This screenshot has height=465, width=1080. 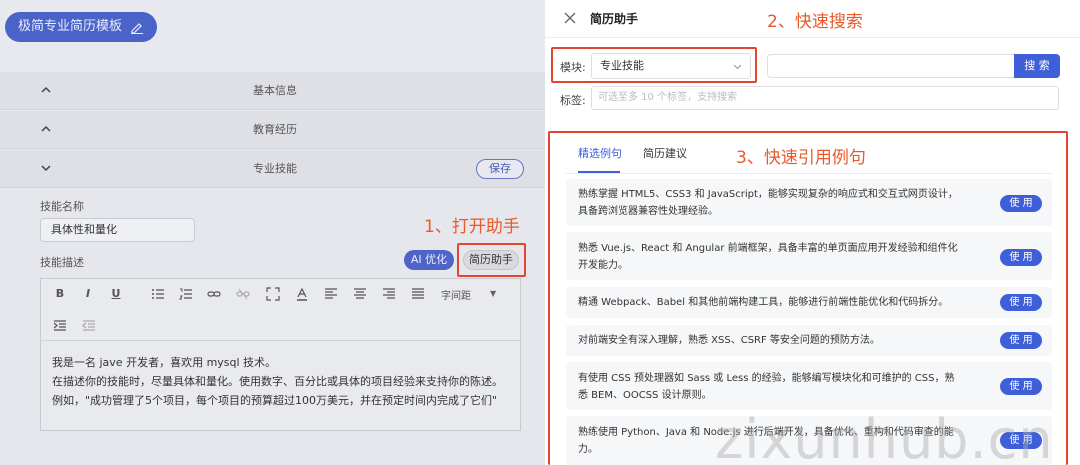 I want to click on skill-name-label: 技能名称, so click(x=62, y=206).